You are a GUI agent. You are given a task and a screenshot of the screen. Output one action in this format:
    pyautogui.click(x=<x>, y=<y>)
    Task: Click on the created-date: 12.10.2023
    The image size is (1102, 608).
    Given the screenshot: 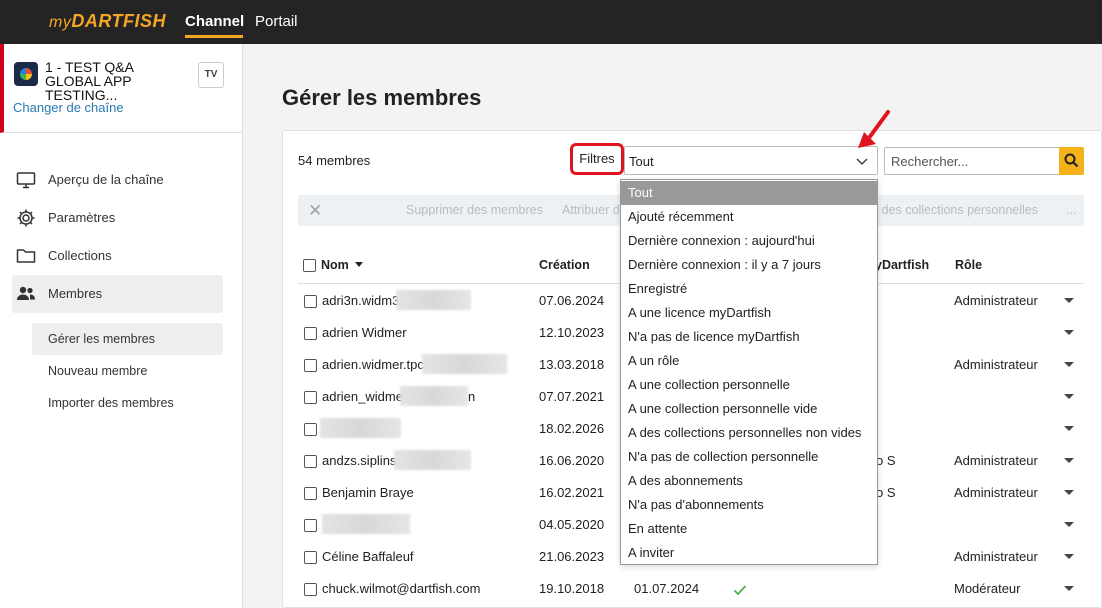 What is the action you would take?
    pyautogui.click(x=572, y=332)
    